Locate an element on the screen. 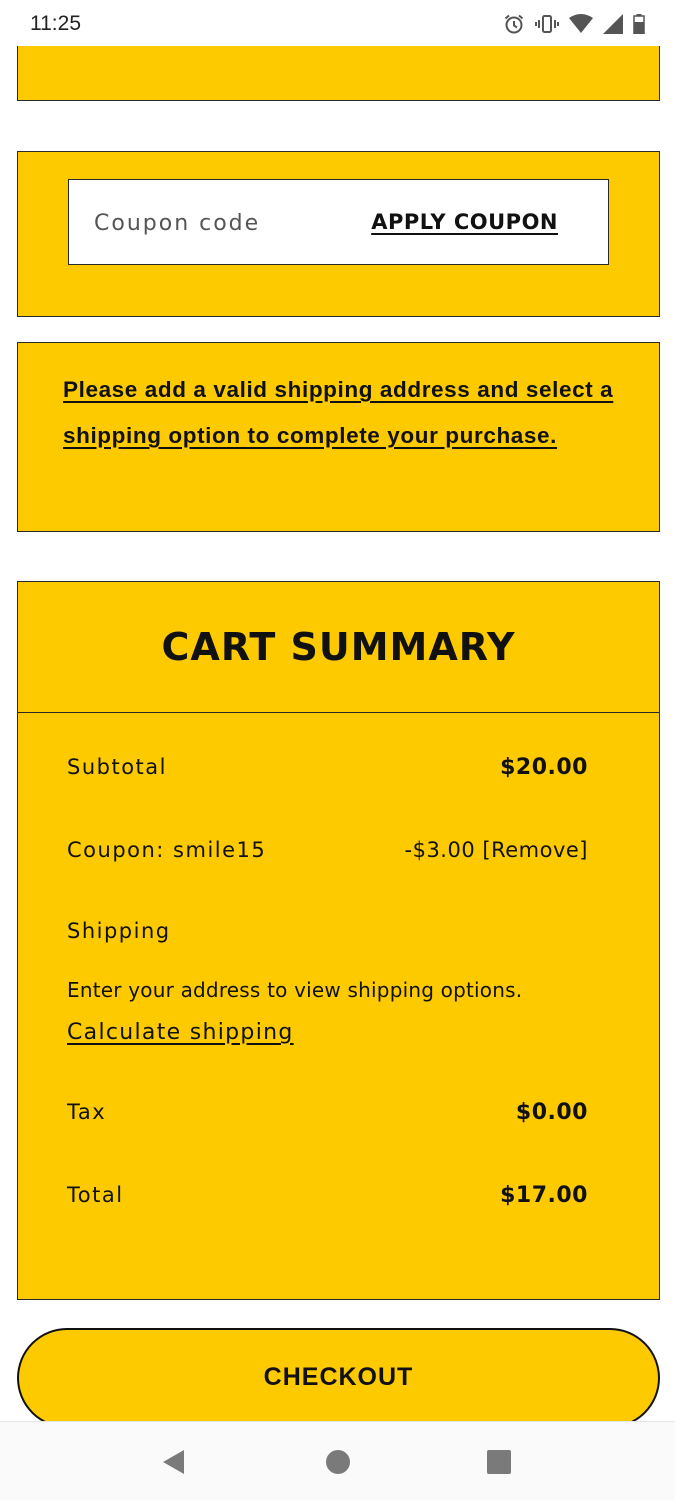  home-icon is located at coordinates (338, 1464).